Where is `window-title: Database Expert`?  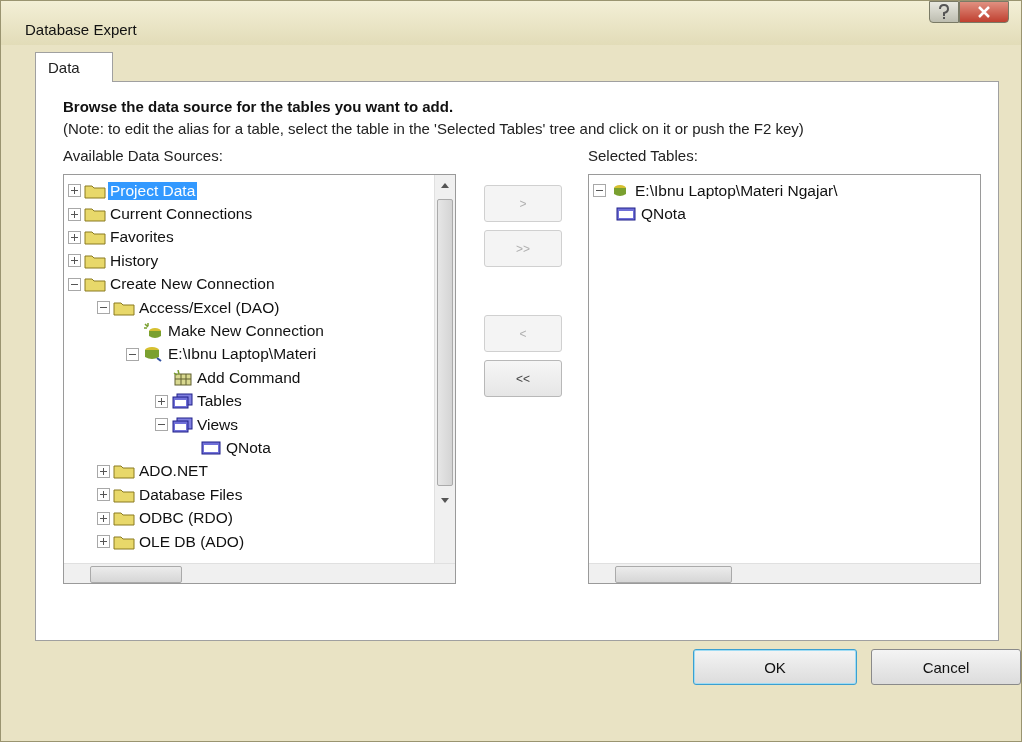
window-title: Database Expert is located at coordinates (81, 29).